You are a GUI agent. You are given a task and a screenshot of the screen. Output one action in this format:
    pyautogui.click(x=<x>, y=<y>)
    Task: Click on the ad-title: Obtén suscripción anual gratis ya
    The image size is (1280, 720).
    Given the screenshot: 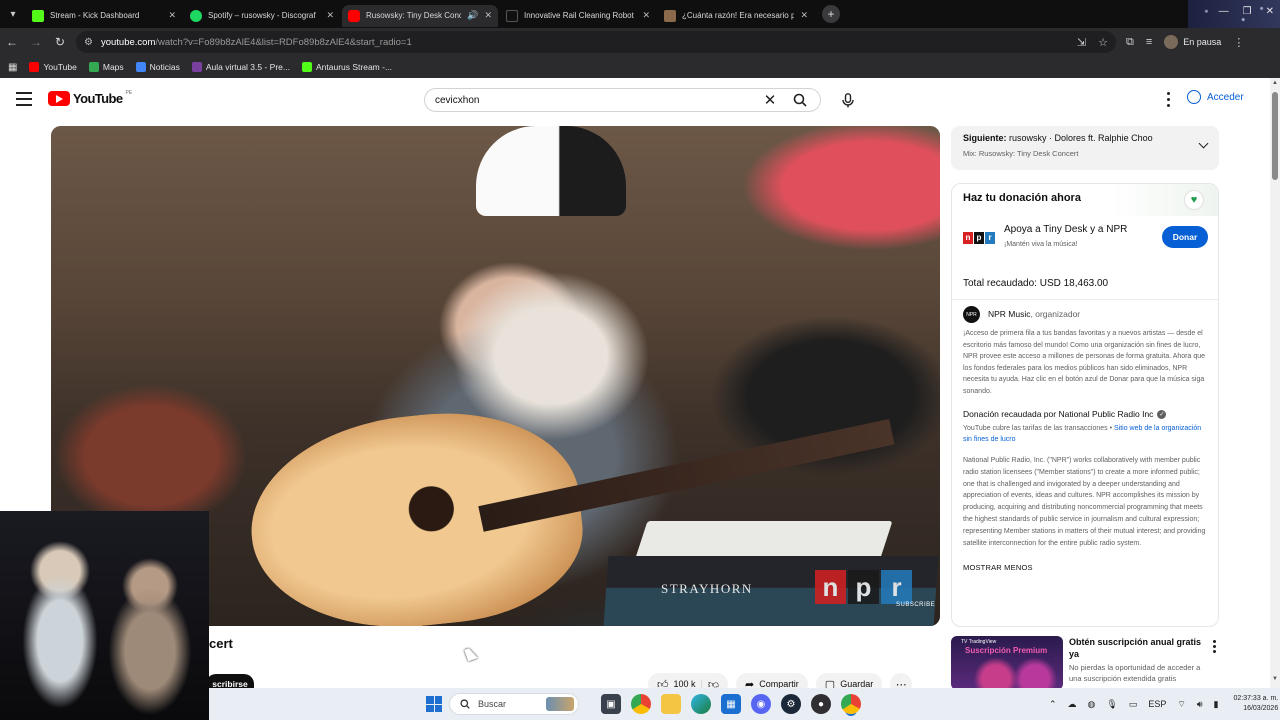 What is the action you would take?
    pyautogui.click(x=1136, y=648)
    